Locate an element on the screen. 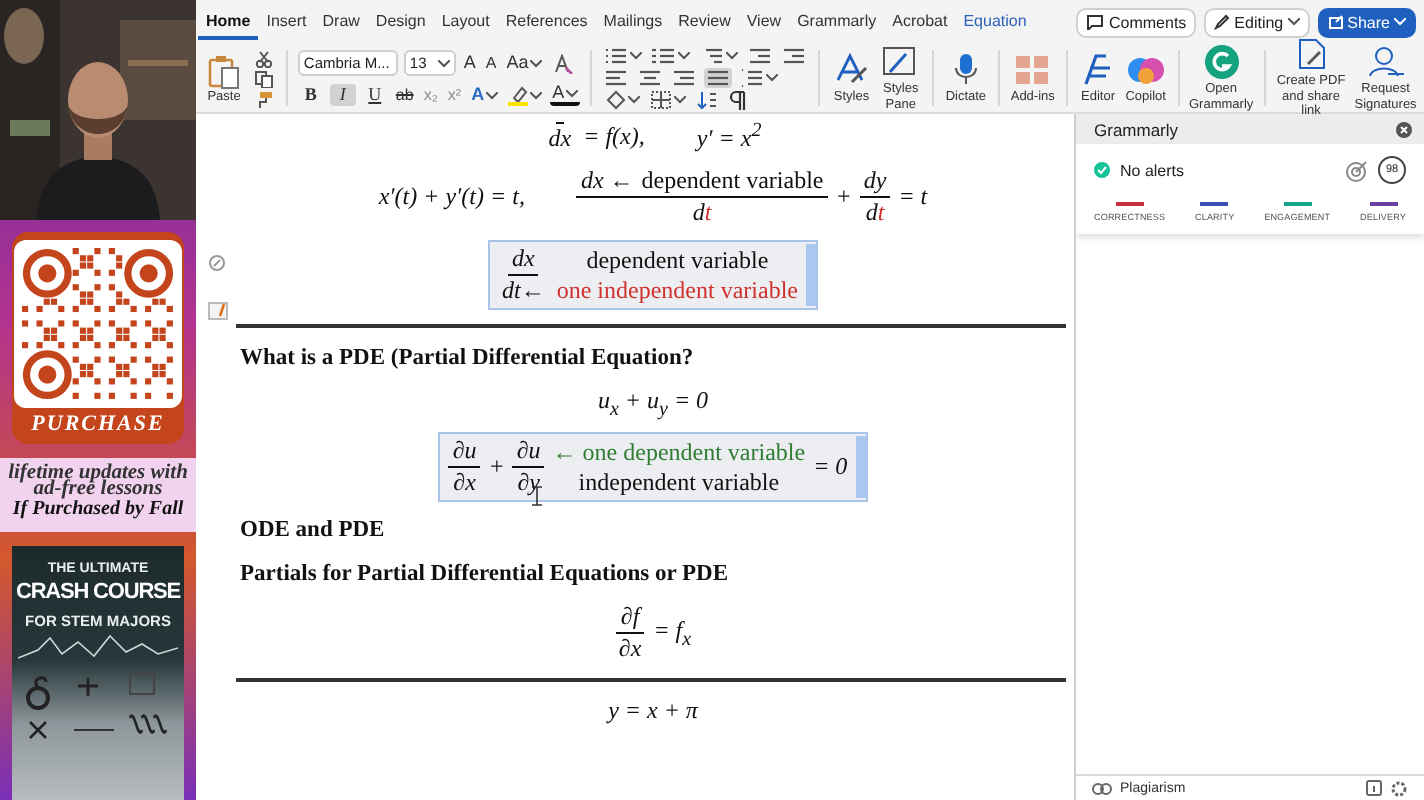  target-icon is located at coordinates (1357, 170).